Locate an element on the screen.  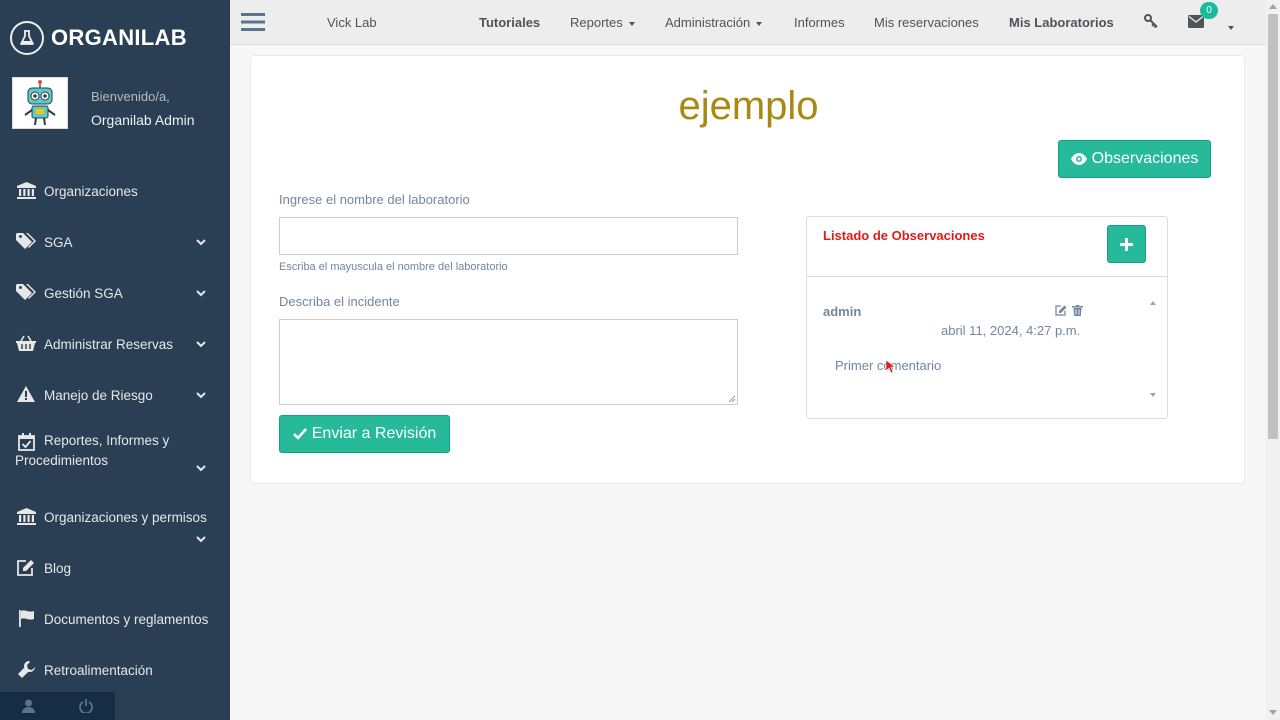
envelope-icon is located at coordinates (1196, 23).